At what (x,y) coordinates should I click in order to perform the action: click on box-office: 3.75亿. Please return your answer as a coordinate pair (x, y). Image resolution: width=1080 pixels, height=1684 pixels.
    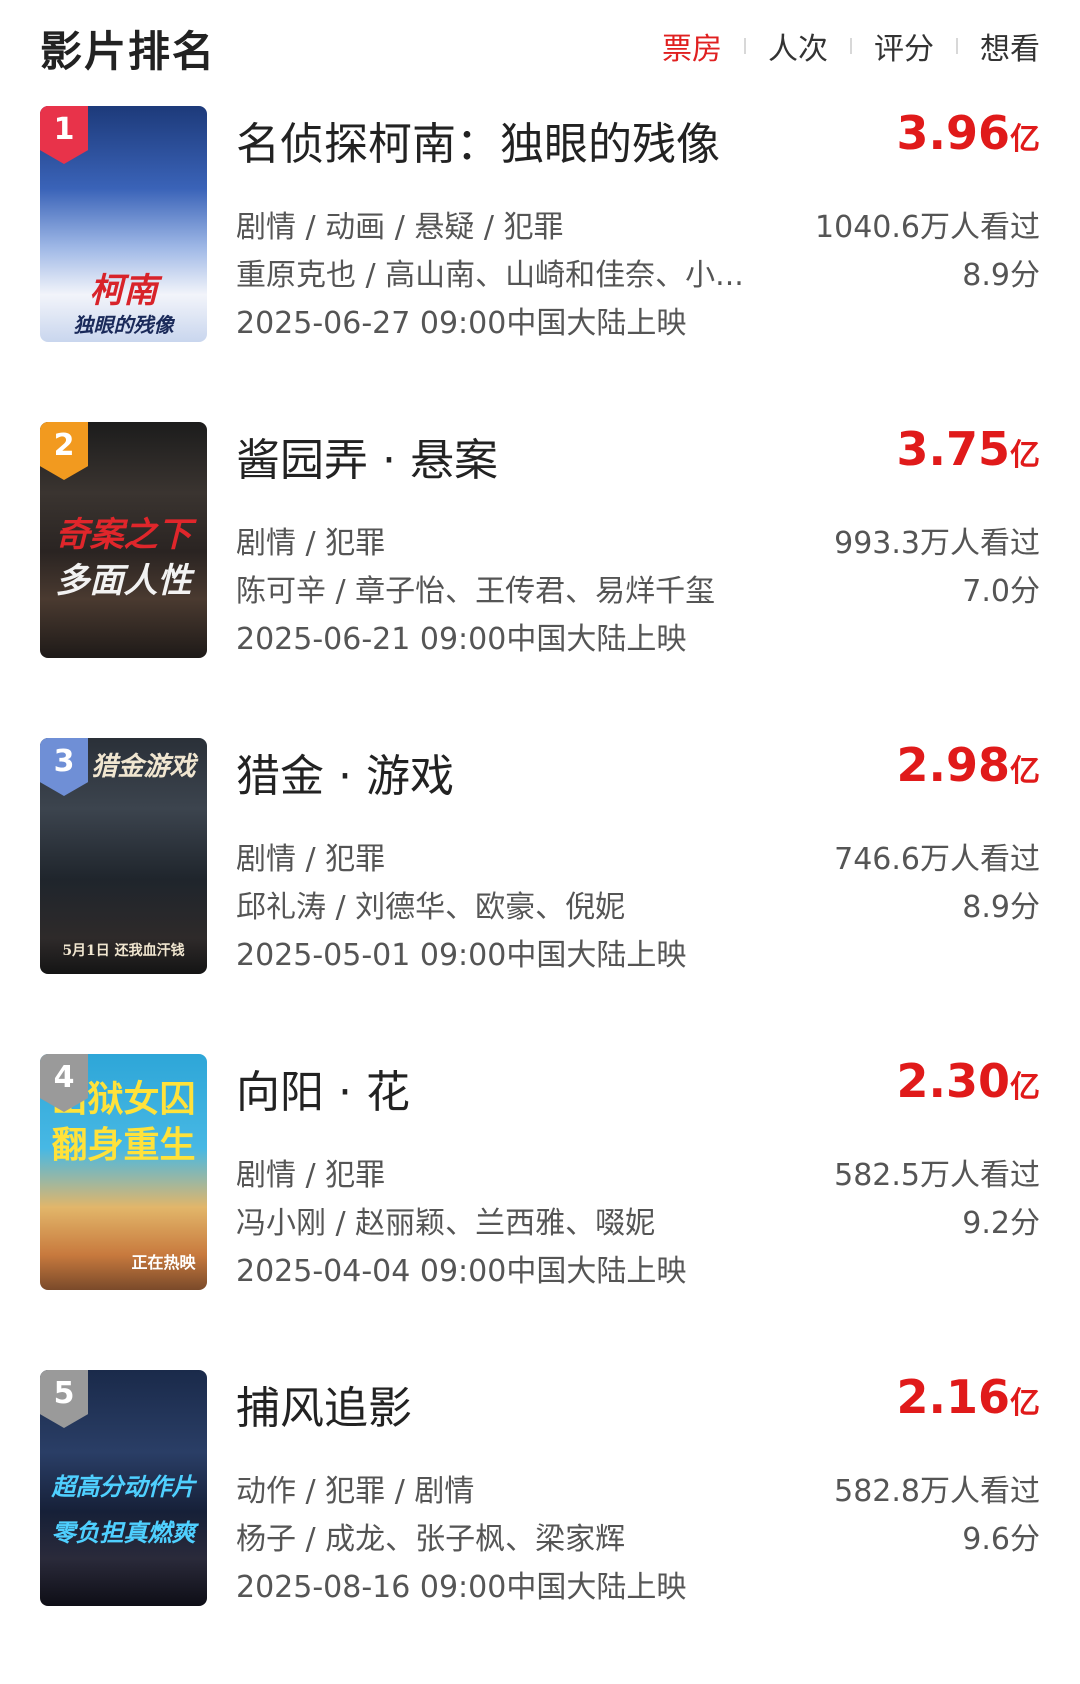
    Looking at the image, I should click on (969, 449).